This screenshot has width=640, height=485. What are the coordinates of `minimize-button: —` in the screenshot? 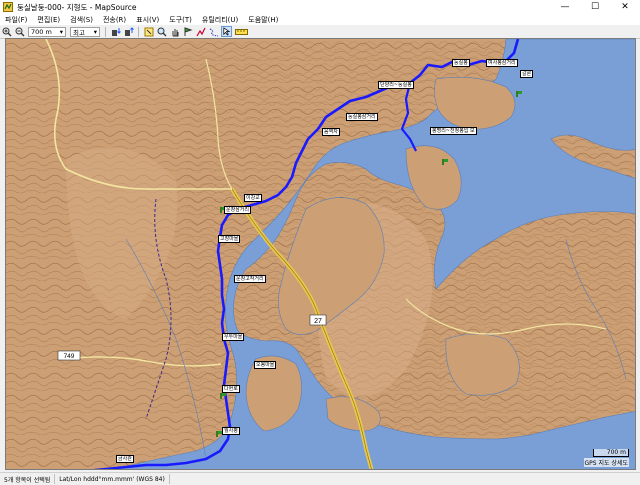 It's located at (565, 7).